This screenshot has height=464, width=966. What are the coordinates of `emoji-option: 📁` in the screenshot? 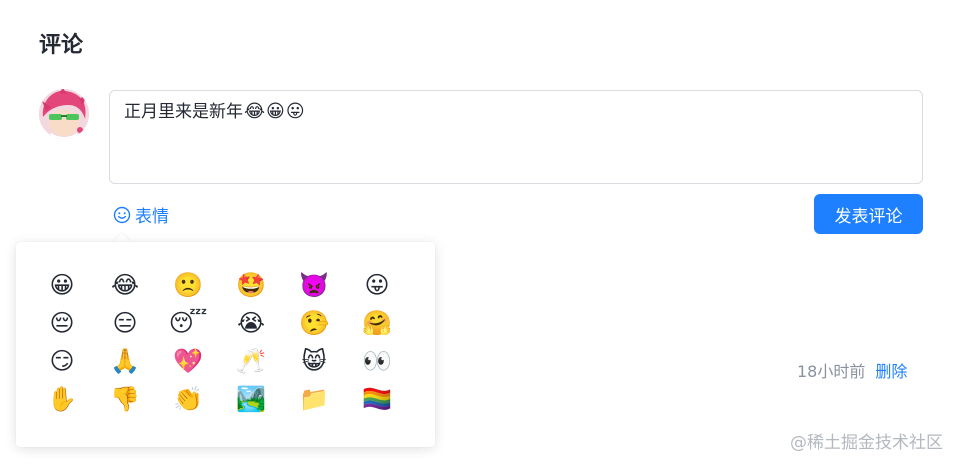 It's located at (314, 399).